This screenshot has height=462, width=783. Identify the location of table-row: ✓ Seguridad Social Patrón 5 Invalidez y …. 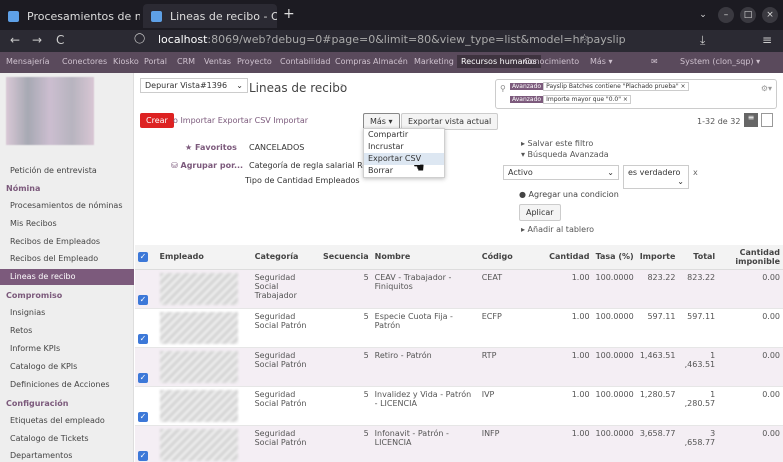
(459, 406).